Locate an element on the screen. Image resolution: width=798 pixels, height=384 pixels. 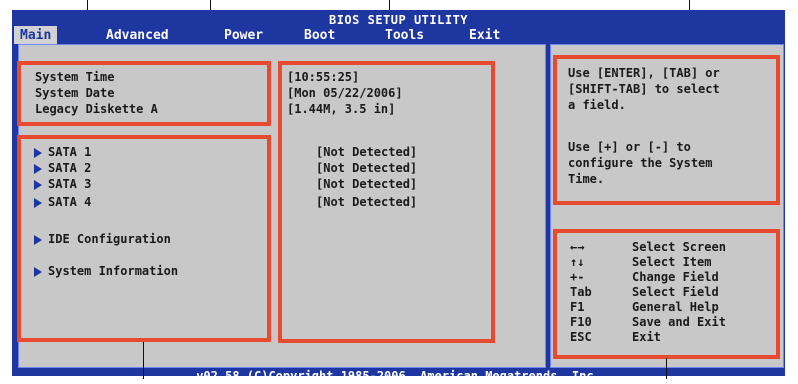
tab-power: Power is located at coordinates (243, 35).